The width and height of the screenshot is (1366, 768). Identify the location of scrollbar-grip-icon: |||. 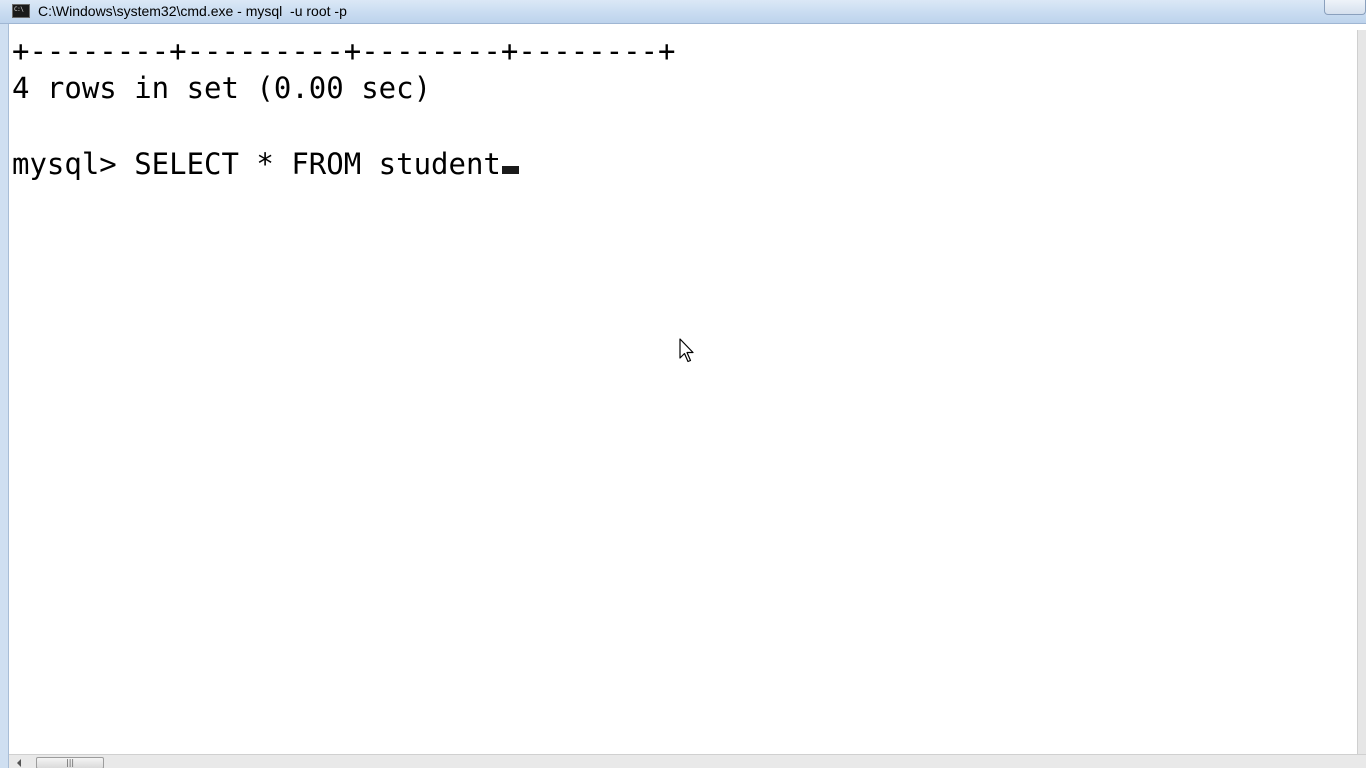
(70, 762).